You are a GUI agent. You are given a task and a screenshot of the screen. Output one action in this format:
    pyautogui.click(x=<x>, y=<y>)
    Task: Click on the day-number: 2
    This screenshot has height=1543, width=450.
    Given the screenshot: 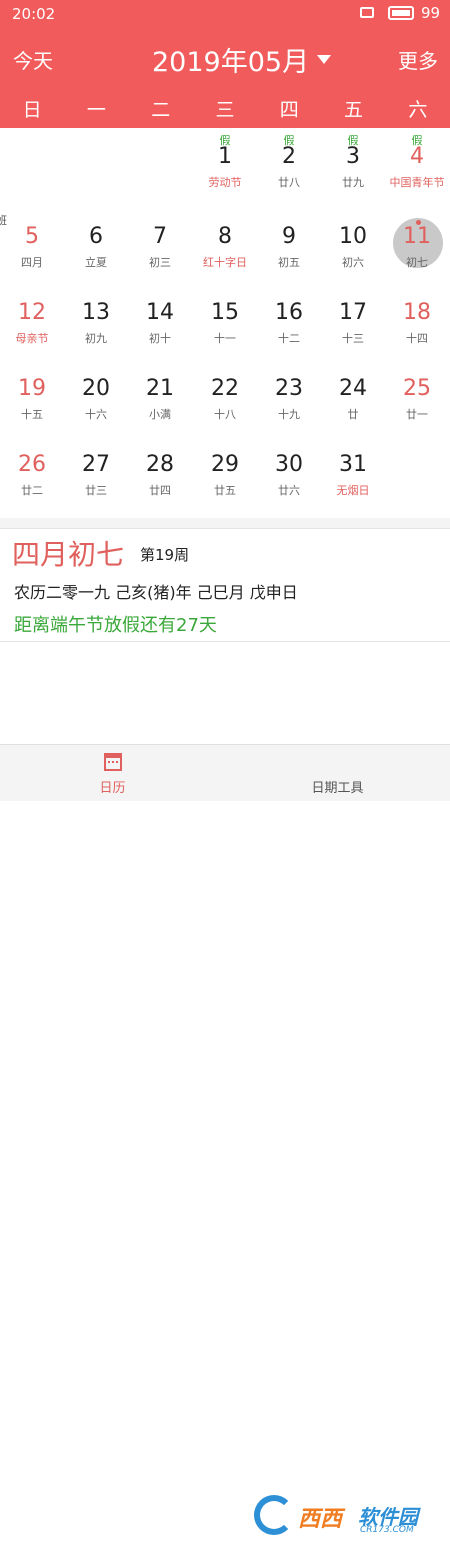 What is the action you would take?
    pyautogui.click(x=289, y=156)
    